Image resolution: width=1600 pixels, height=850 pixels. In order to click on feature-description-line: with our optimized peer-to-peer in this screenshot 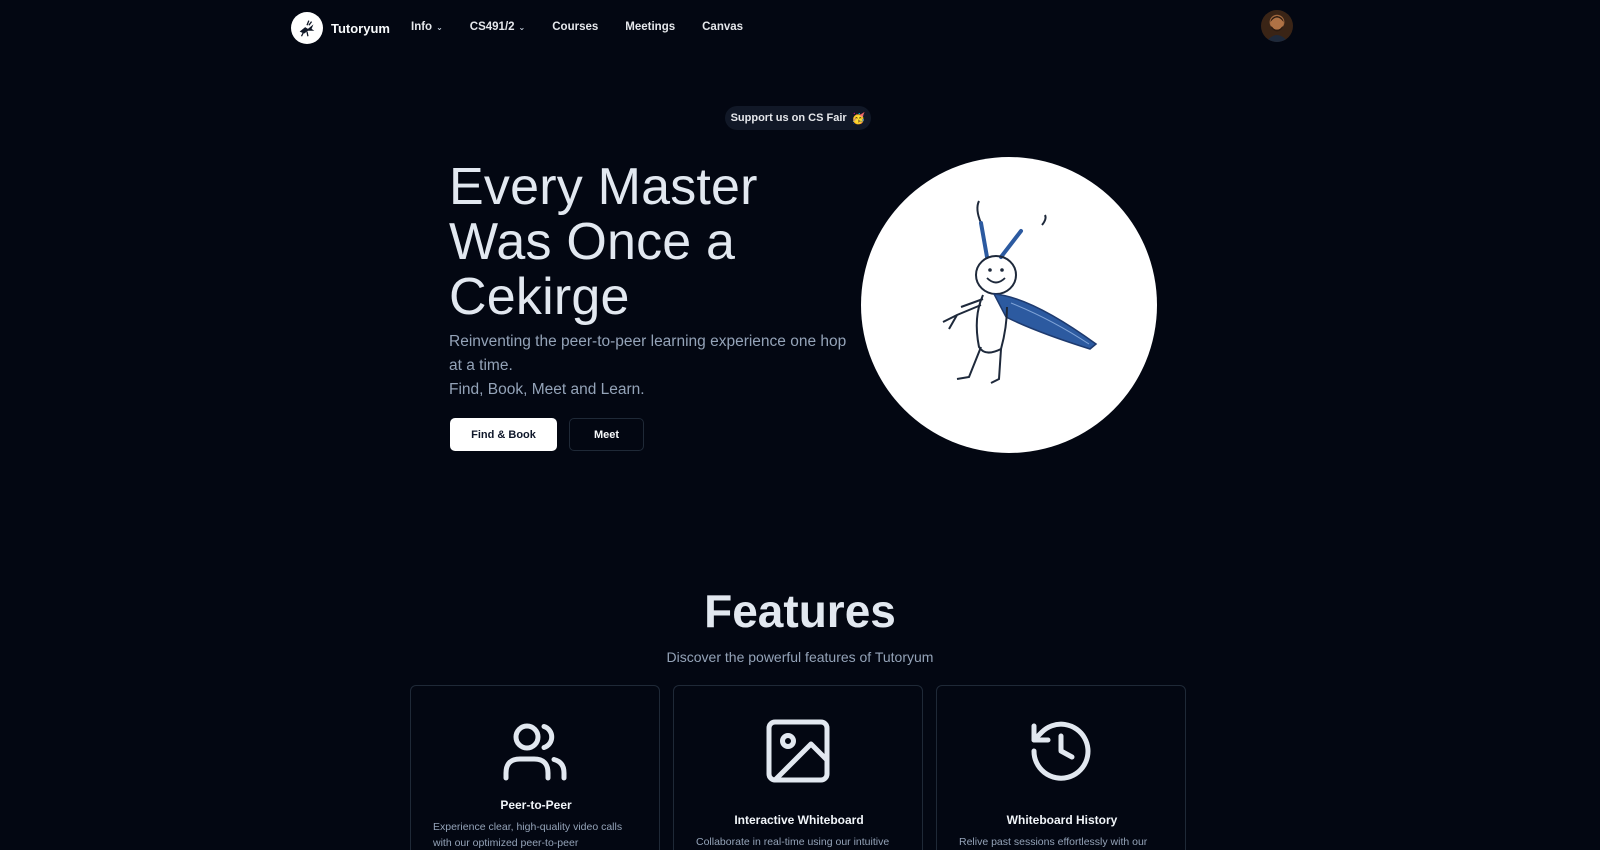, I will do `click(506, 843)`.